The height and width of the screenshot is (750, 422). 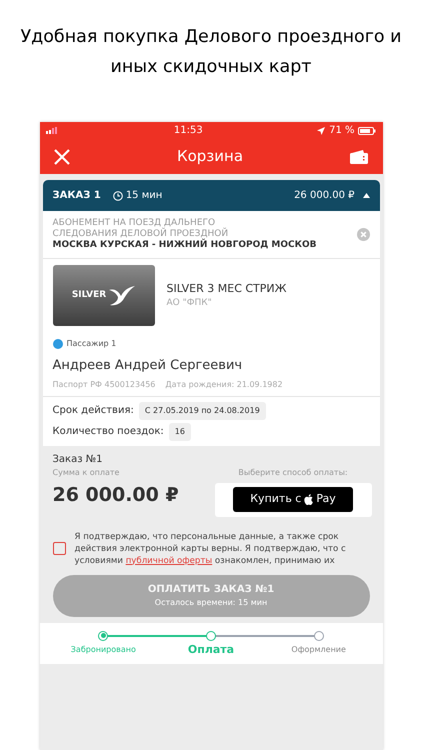 I want to click on apple-icon, so click(x=309, y=499).